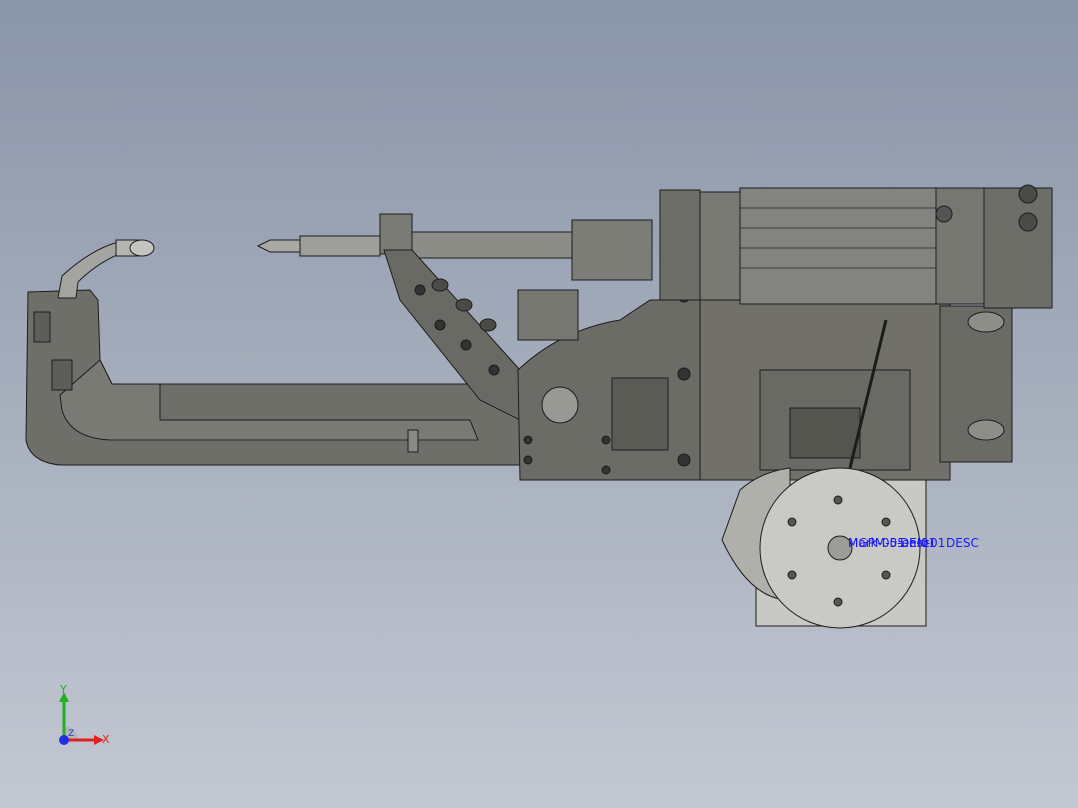 The height and width of the screenshot is (808, 1078). Describe the element at coordinates (856, 246) in the screenshot. I see `servo-motor` at that location.